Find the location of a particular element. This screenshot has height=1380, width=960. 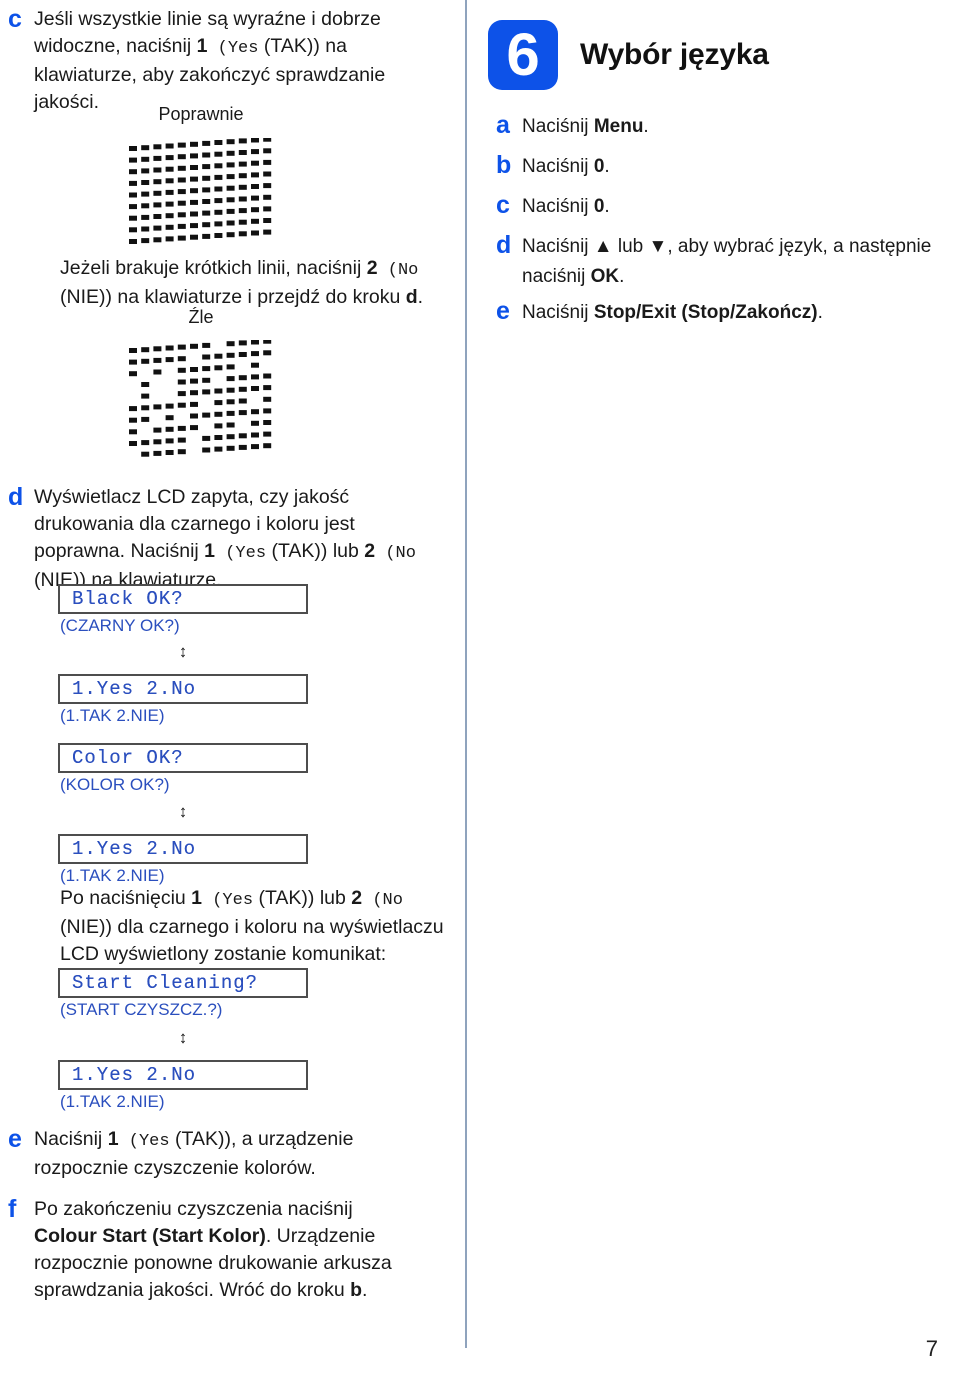

right-step-a-text-2: . is located at coordinates (646, 126).